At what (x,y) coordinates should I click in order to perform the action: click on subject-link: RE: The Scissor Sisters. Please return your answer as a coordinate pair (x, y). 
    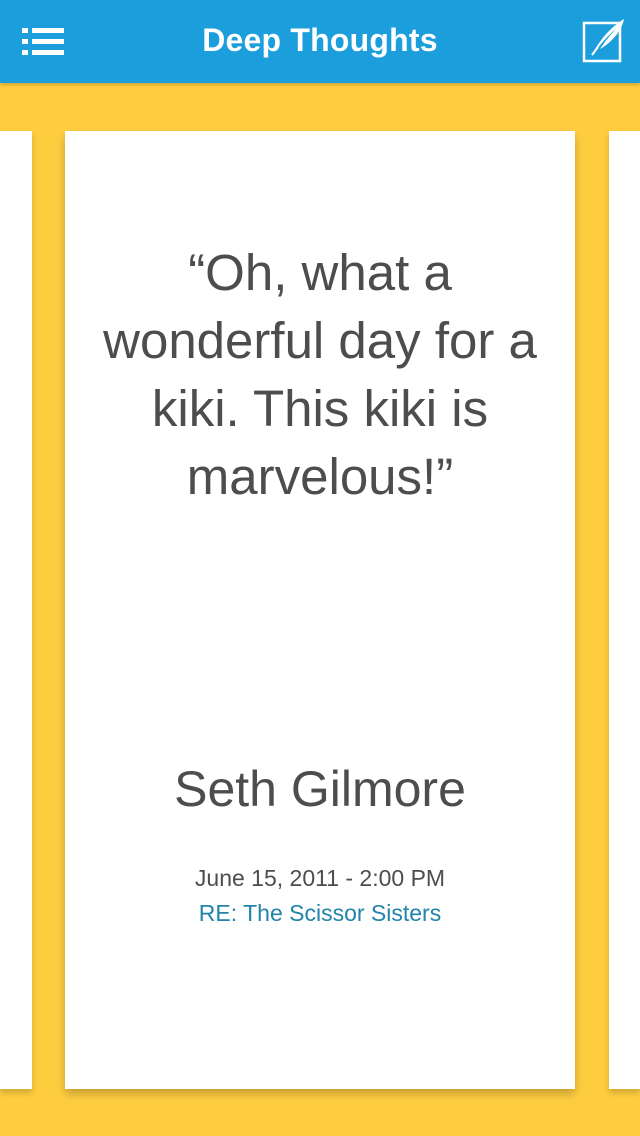
    Looking at the image, I should click on (320, 913).